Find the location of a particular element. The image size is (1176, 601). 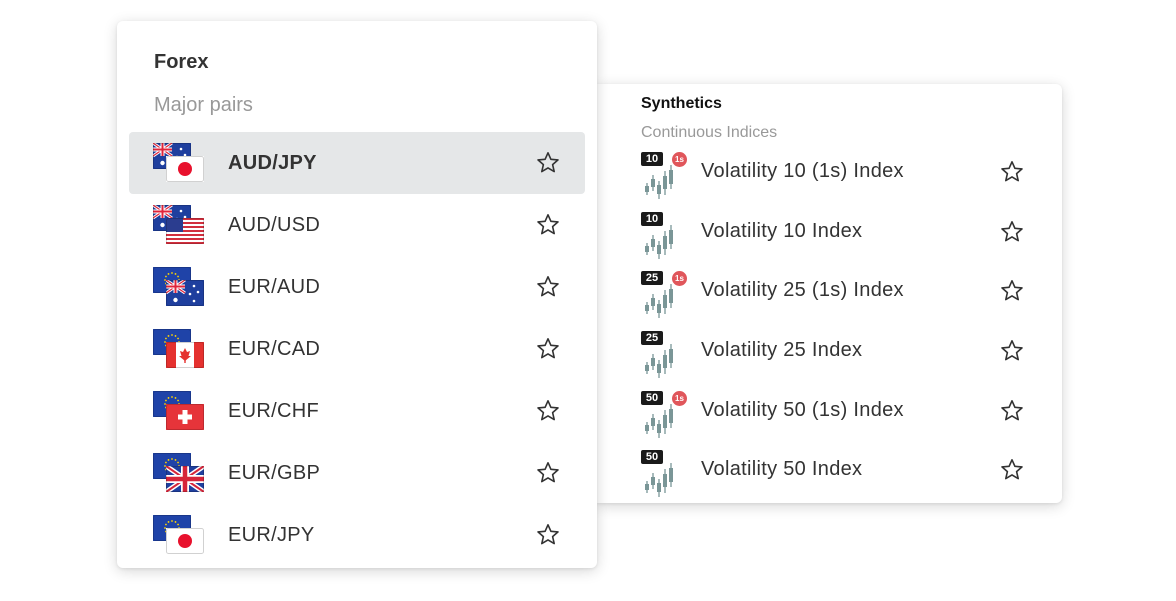

flag-australia-icon is located at coordinates (185, 293).